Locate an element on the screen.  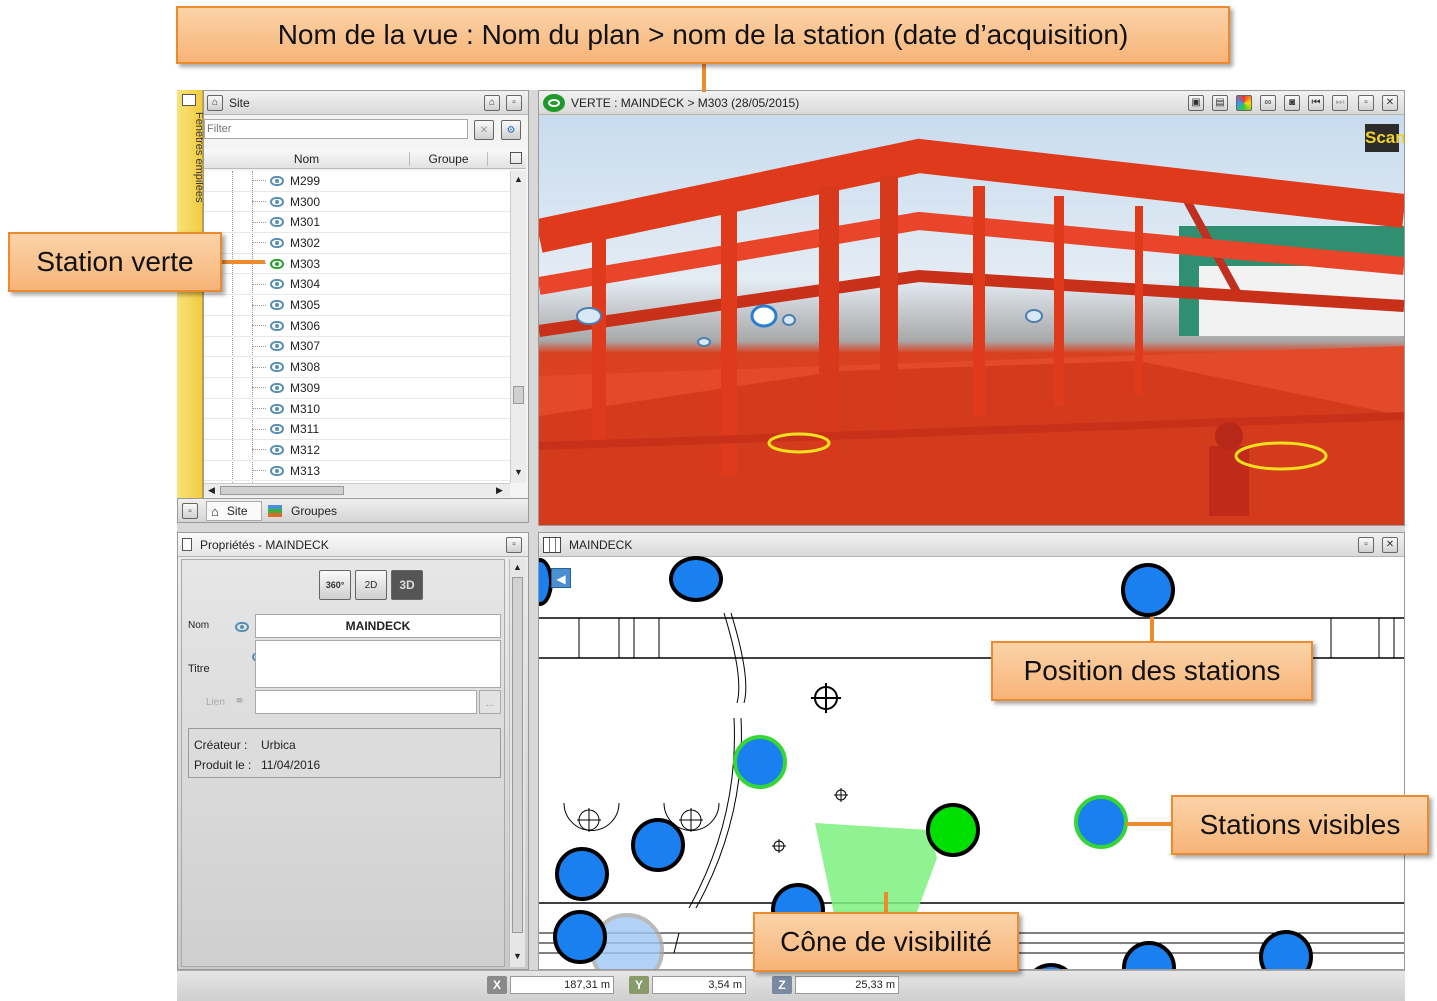
tree-row: M300 is located at coordinates (357, 202).